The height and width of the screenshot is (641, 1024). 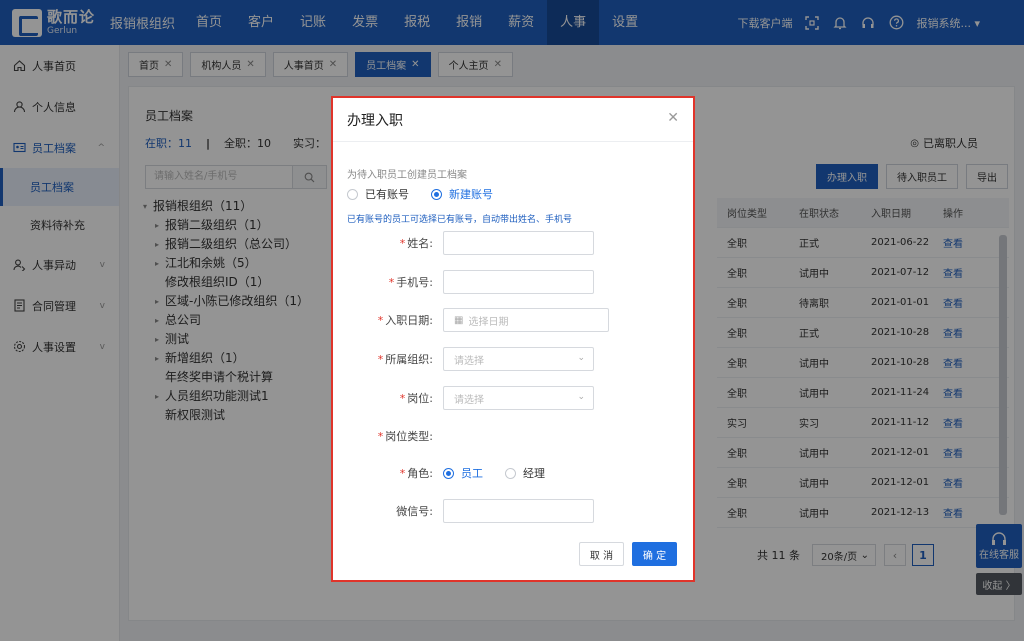 What do you see at coordinates (375, 120) in the screenshot?
I see `dialog-title: 办理入职` at bounding box center [375, 120].